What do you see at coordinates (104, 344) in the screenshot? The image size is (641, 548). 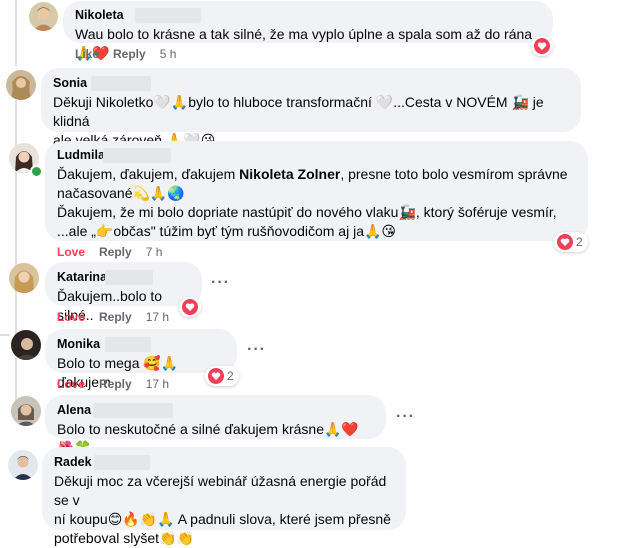 I see `comment-author: Monika` at bounding box center [104, 344].